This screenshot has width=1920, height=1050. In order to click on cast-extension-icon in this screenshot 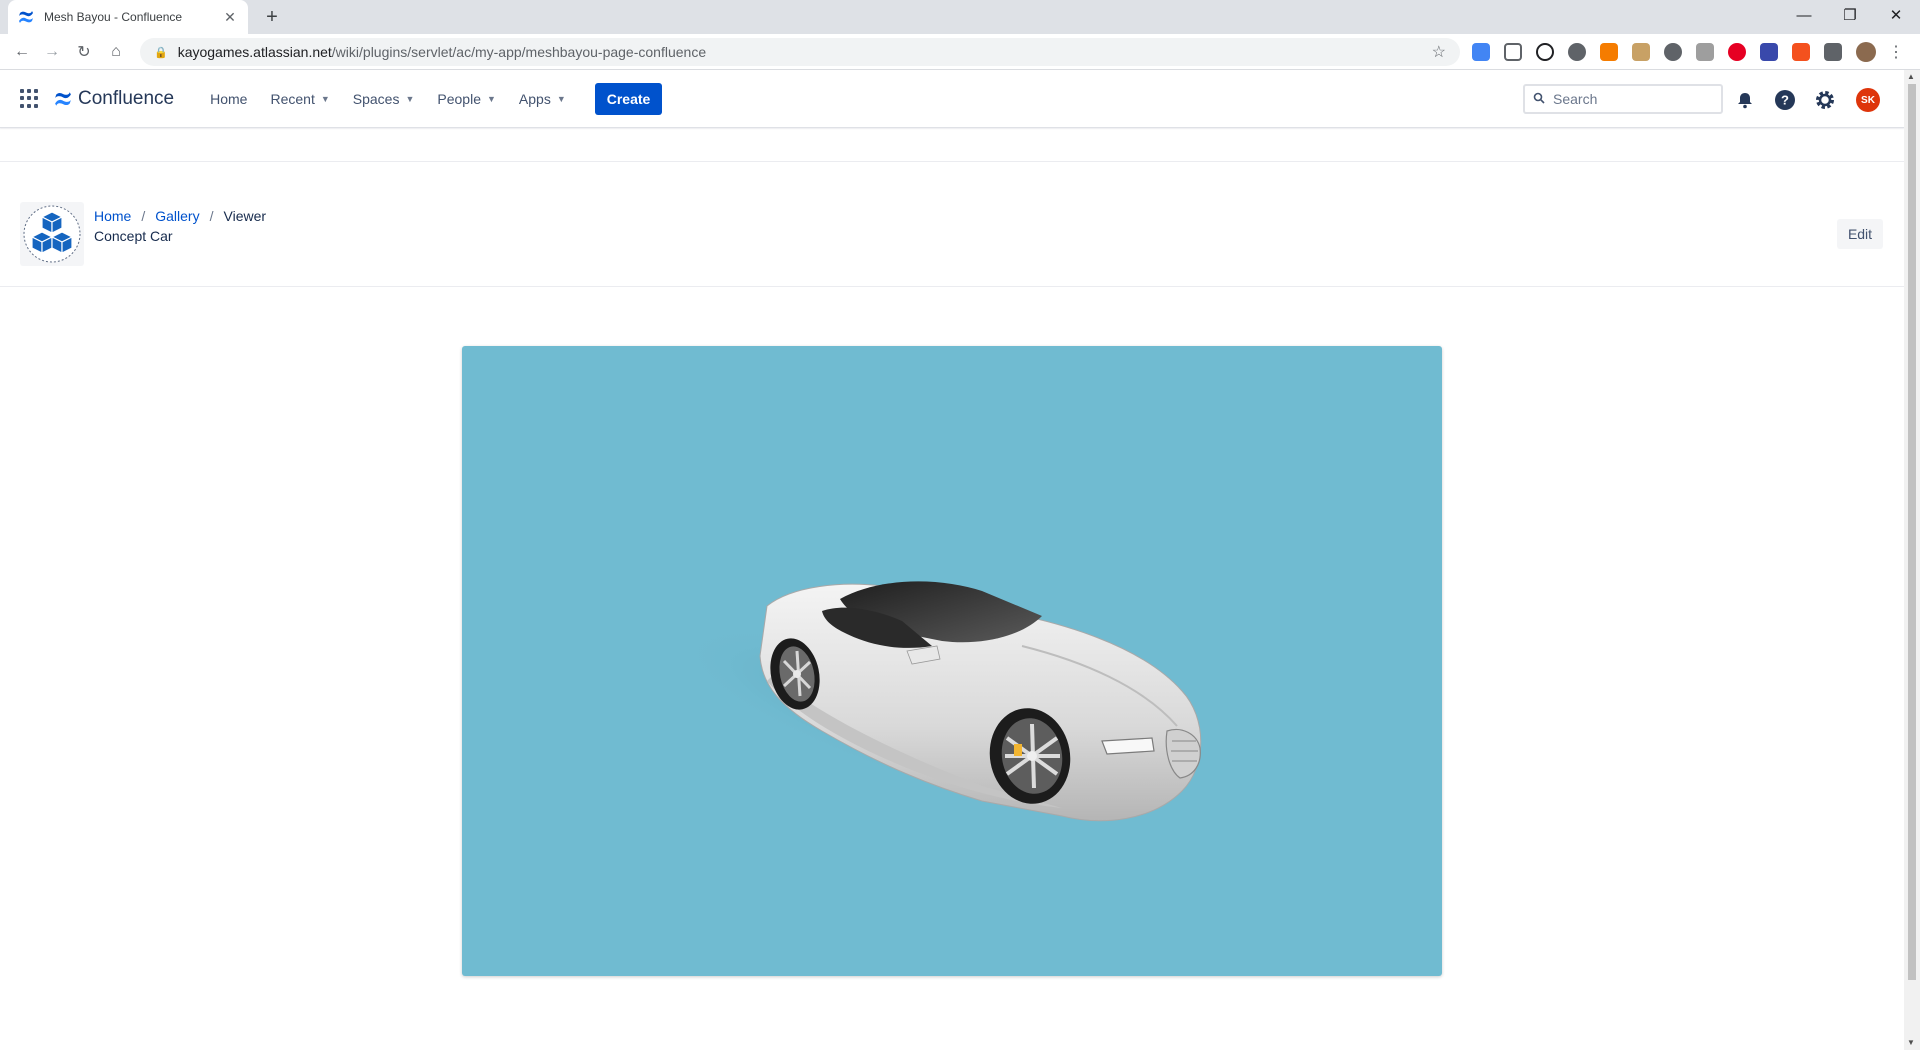, I will do `click(1705, 52)`.